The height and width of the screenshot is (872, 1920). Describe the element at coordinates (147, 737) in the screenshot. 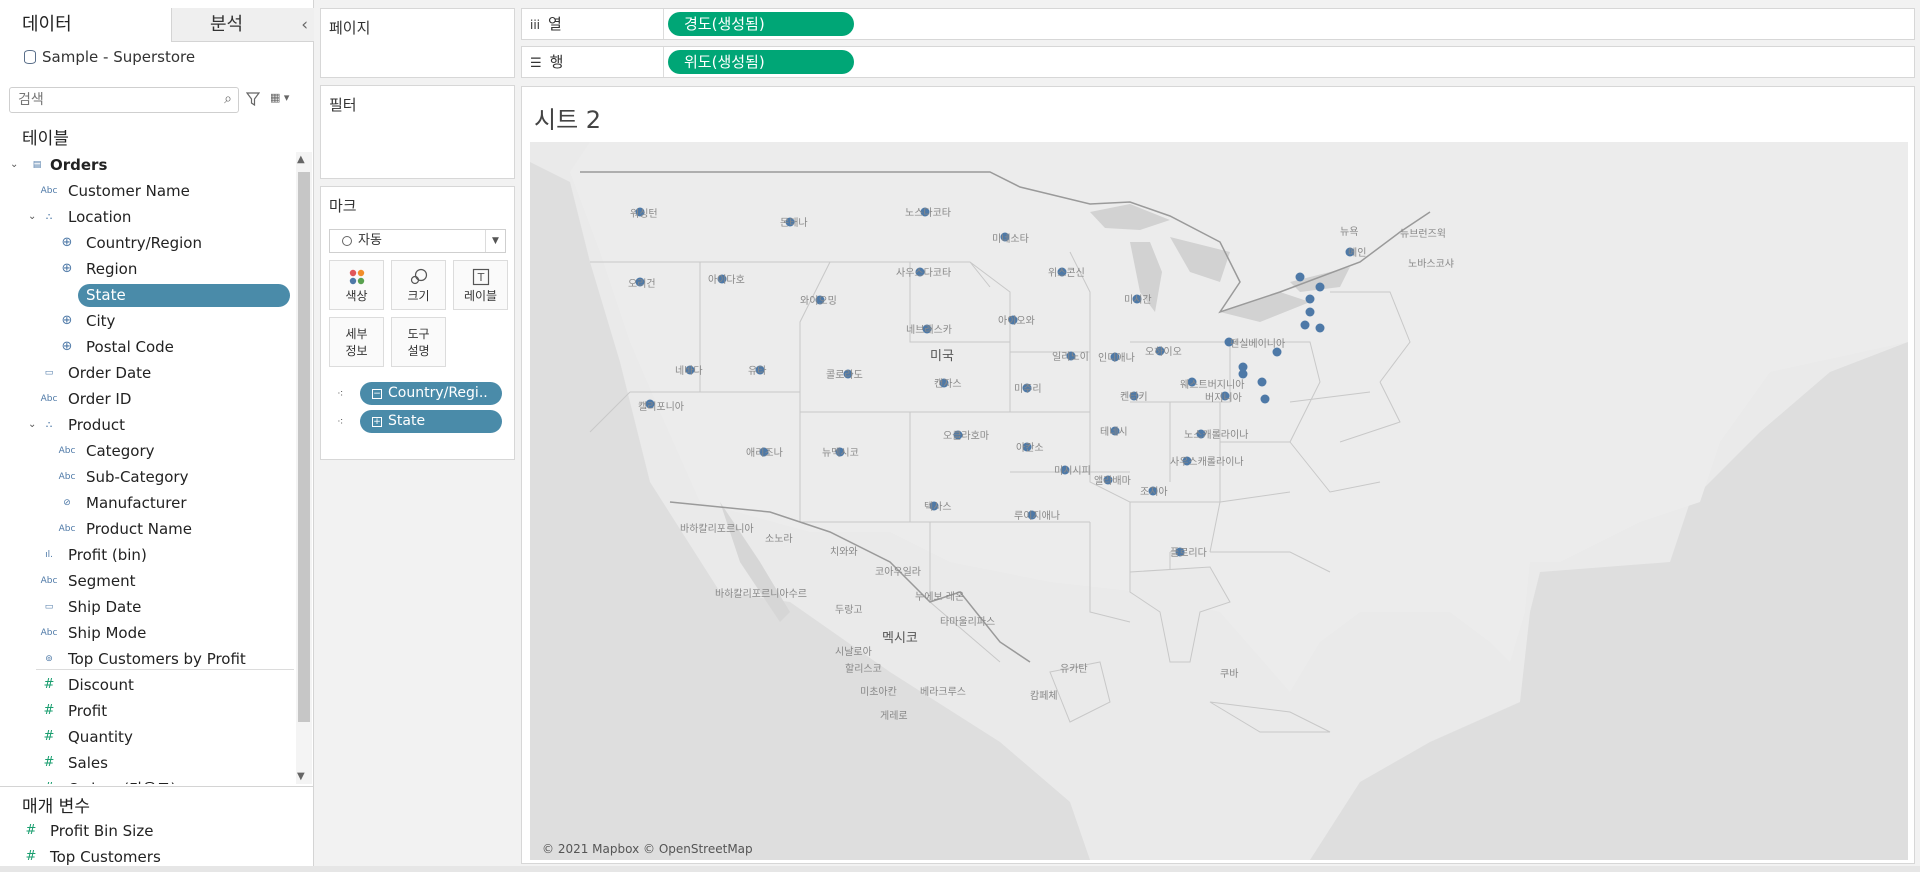

I see `field-item: # Quantity` at that location.